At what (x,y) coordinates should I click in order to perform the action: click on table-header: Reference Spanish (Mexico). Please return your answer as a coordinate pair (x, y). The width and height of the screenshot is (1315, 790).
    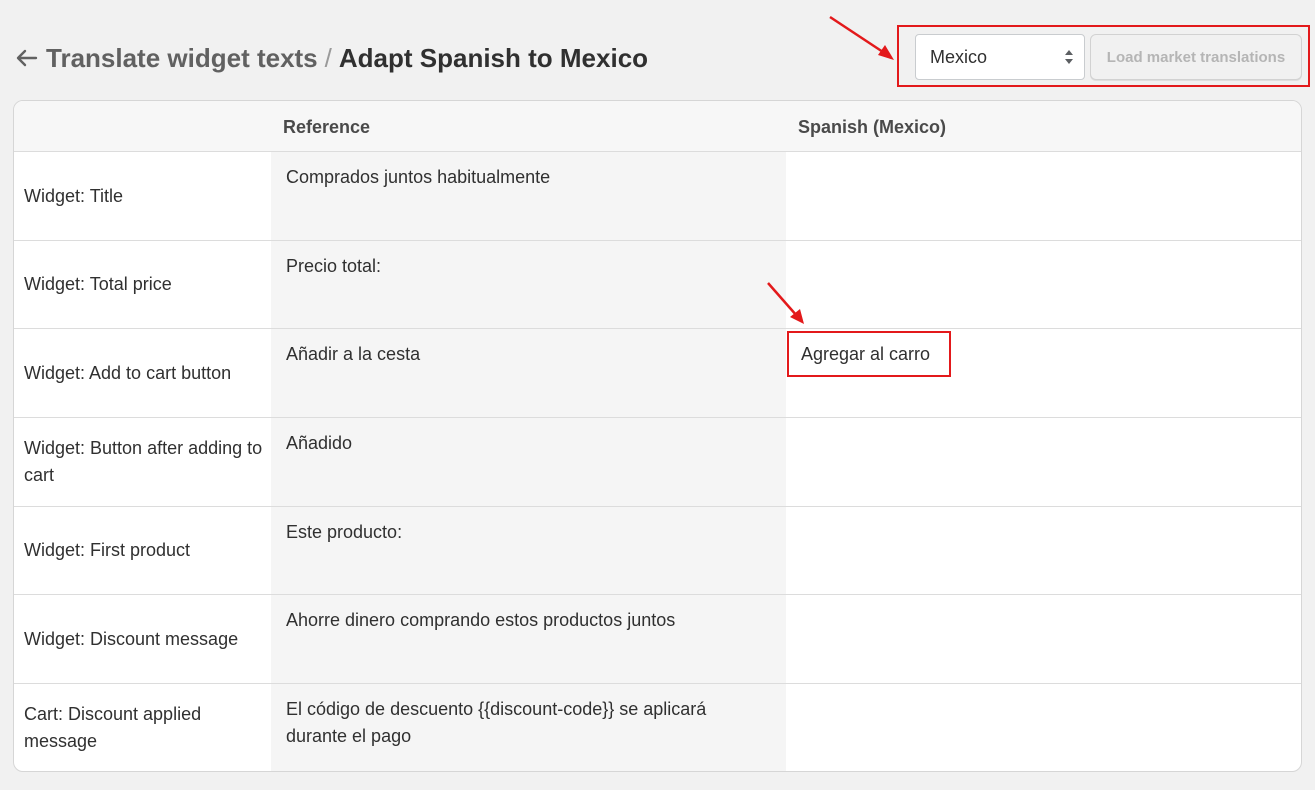
    Looking at the image, I should click on (657, 126).